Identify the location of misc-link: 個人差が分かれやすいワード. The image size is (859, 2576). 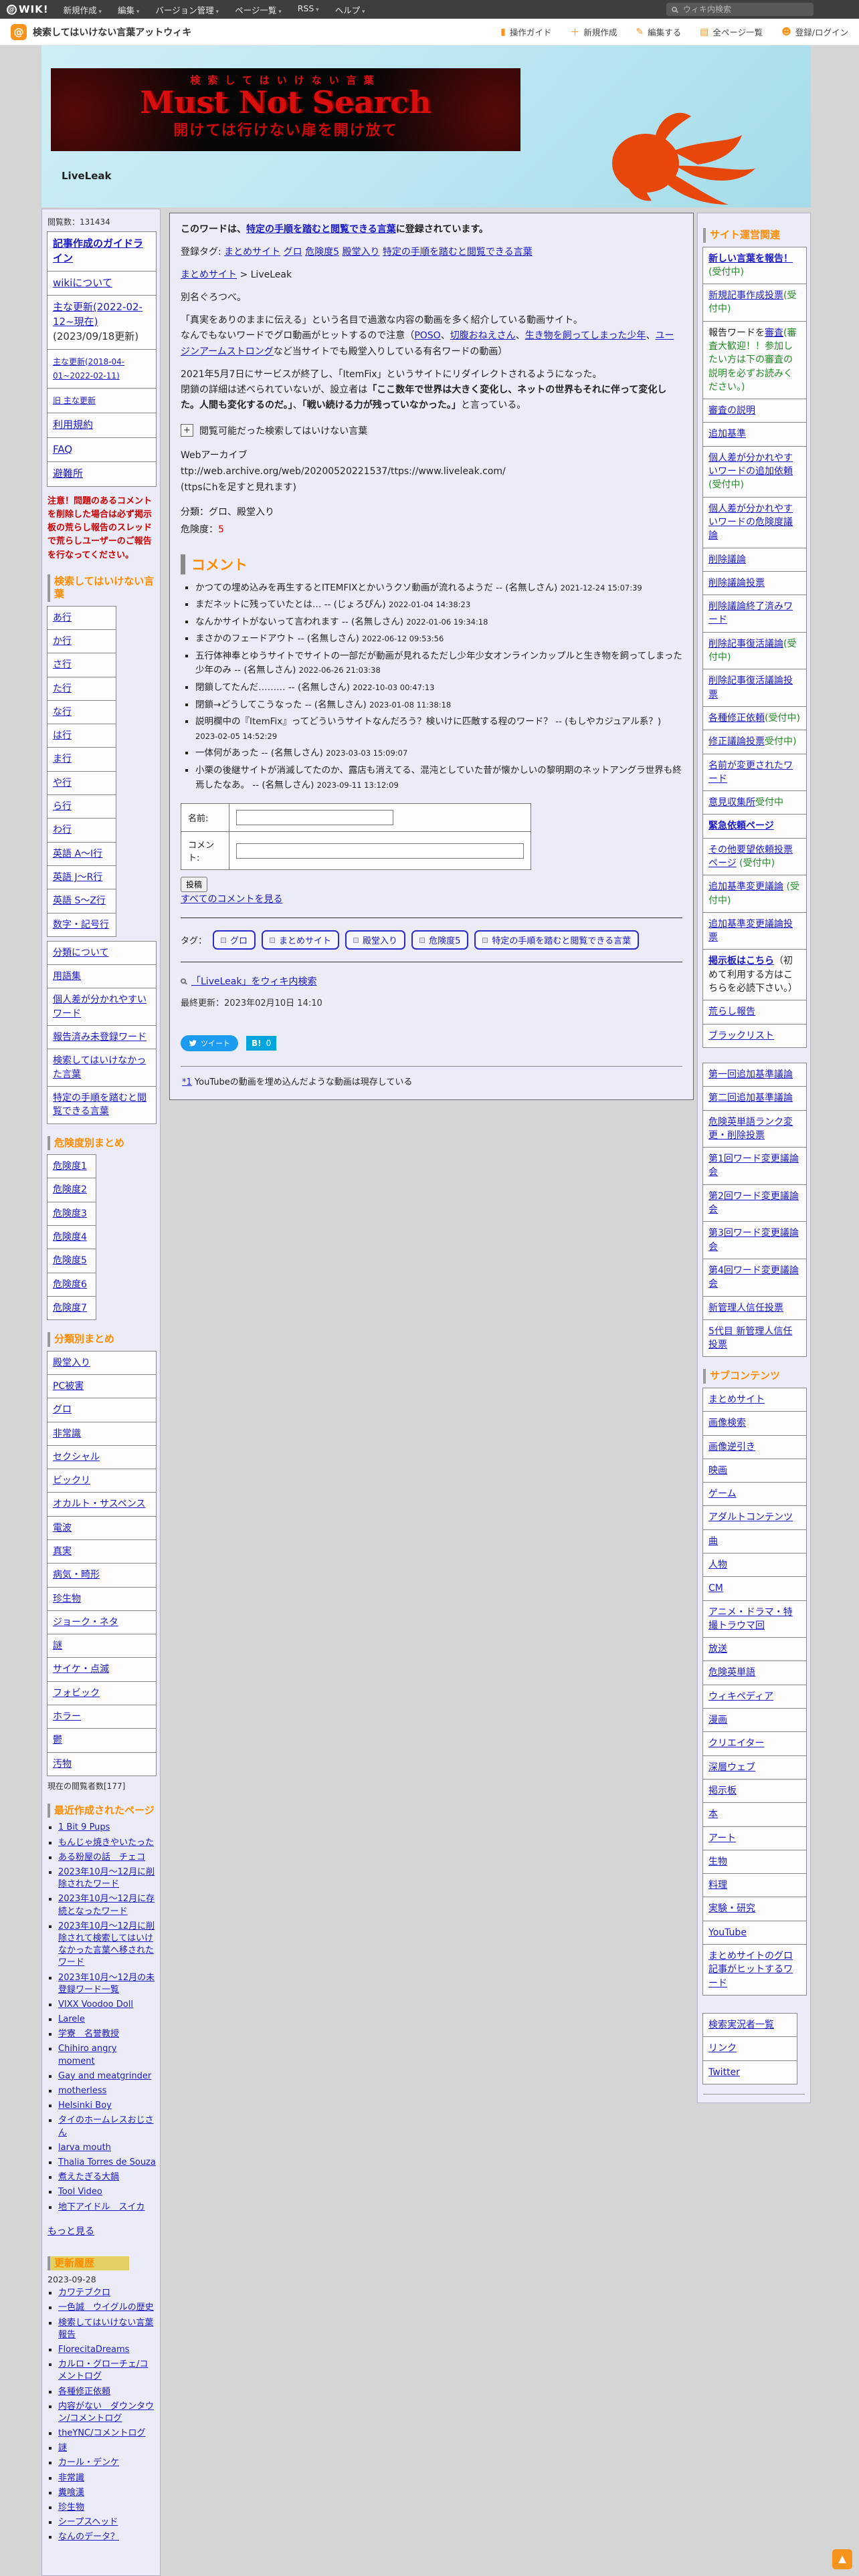
(100, 1006).